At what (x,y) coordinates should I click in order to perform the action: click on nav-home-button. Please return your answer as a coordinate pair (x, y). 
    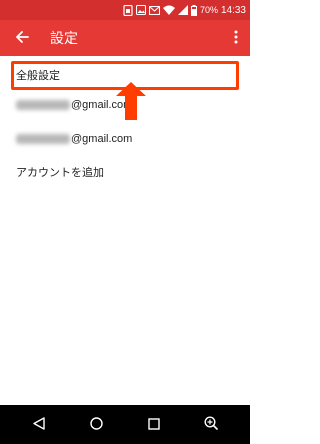
    Looking at the image, I should click on (96, 425).